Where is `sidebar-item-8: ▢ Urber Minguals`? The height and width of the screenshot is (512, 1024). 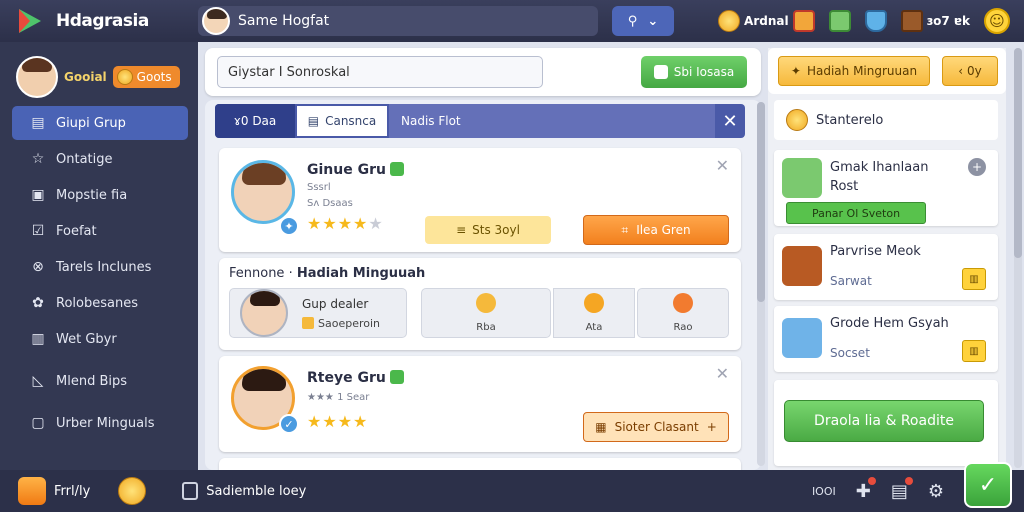 sidebar-item-8: ▢ Urber Minguals is located at coordinates (100, 423).